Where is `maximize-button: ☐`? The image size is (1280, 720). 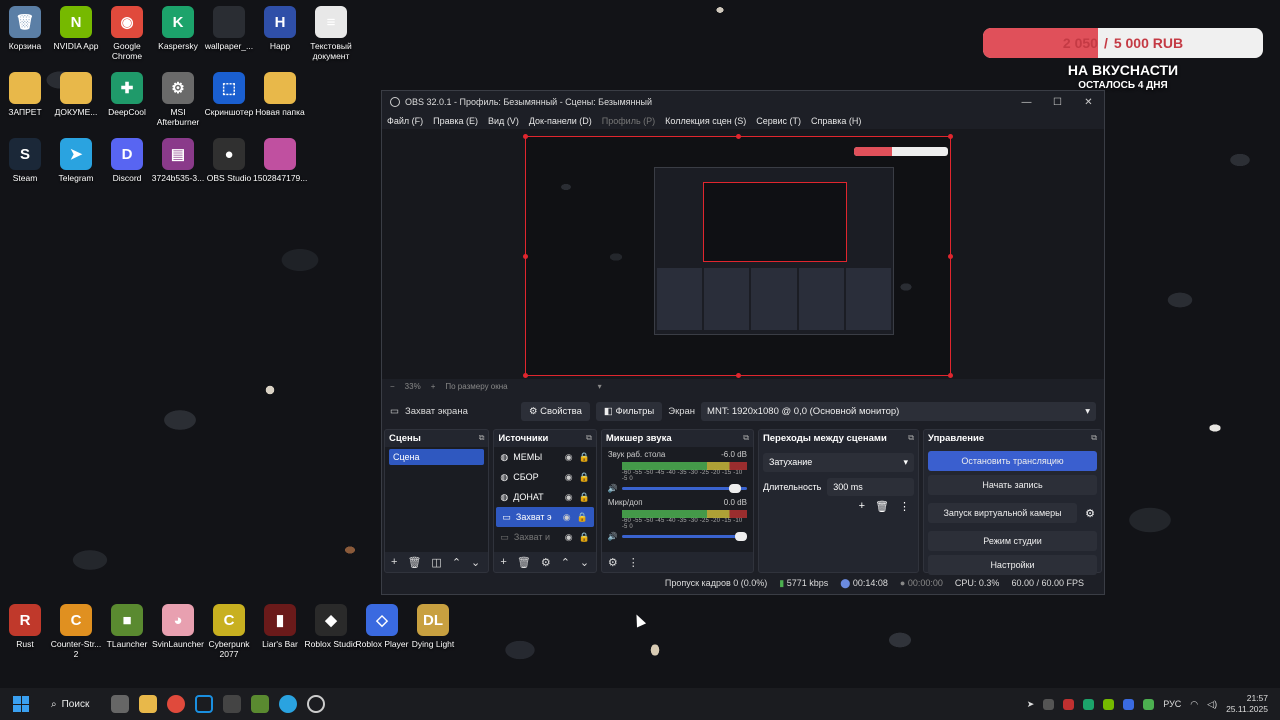
maximize-button: ☐ is located at coordinates (1057, 102).